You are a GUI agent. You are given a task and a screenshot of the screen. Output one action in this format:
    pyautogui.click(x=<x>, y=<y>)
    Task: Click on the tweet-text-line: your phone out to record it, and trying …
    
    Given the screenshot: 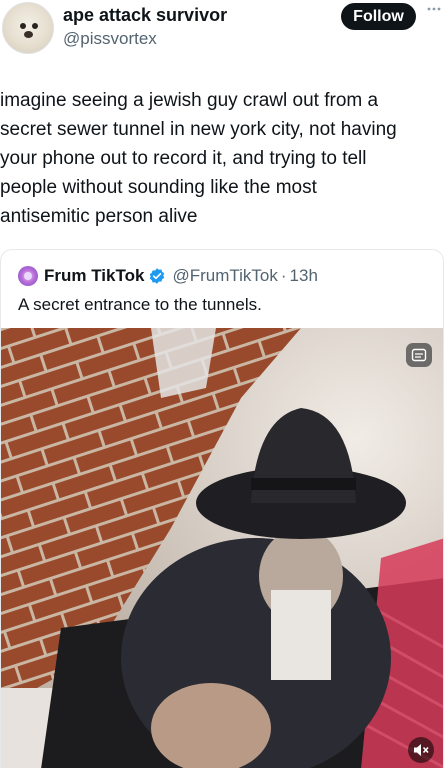 What is the action you would take?
    pyautogui.click(x=183, y=158)
    